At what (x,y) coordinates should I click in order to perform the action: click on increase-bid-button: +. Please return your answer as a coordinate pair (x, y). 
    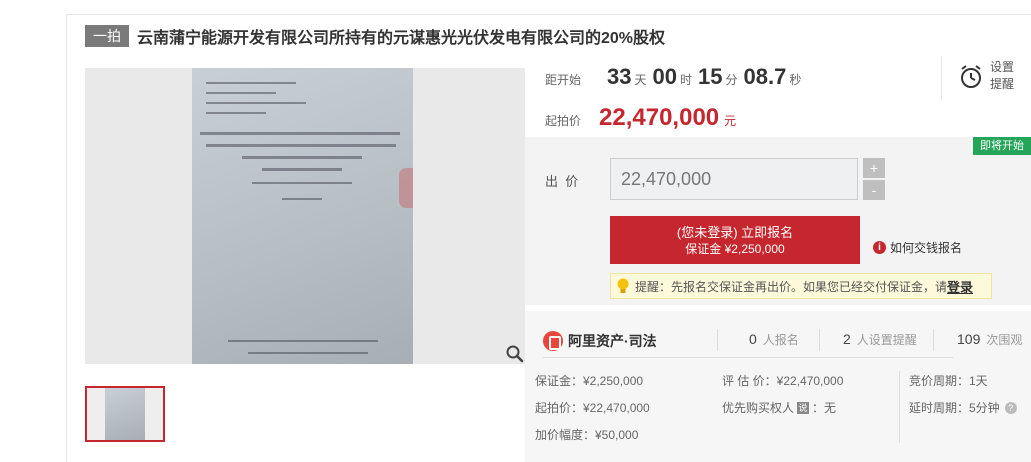
    Looking at the image, I should click on (874, 168).